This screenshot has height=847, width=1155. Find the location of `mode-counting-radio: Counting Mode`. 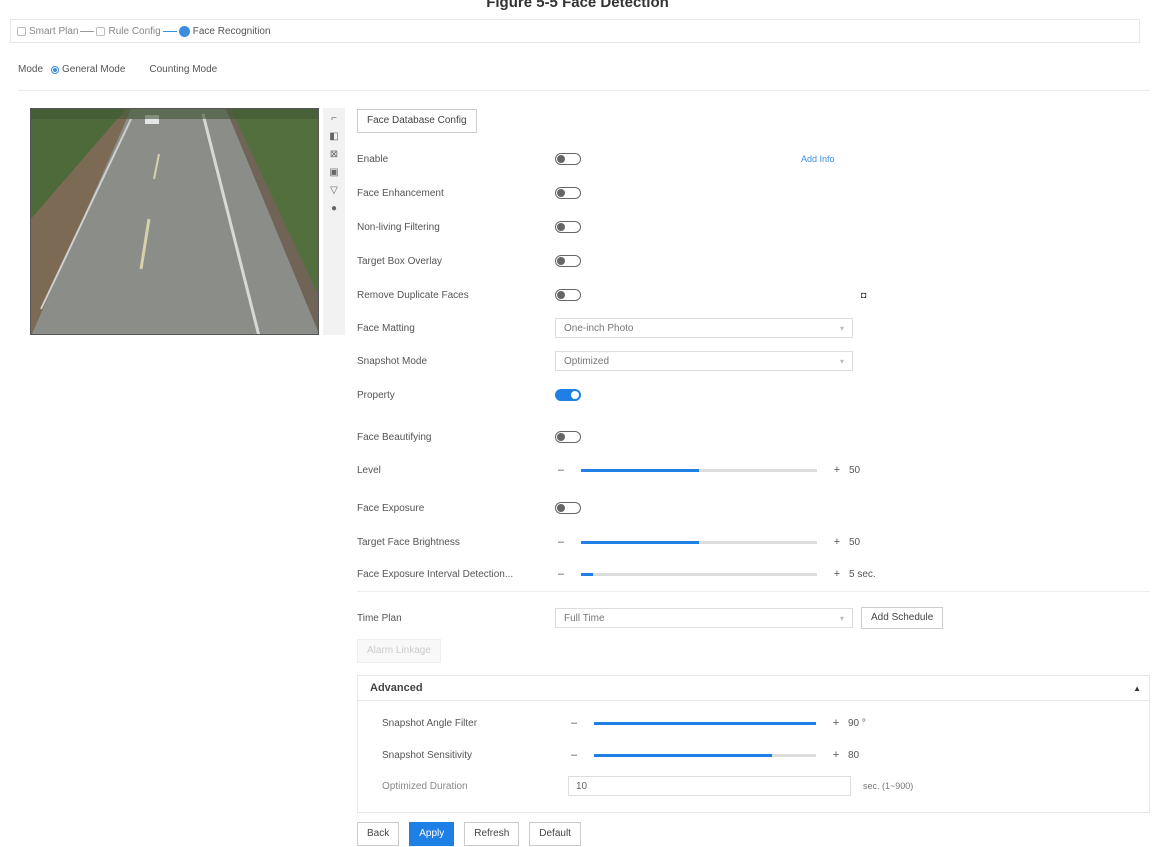

mode-counting-radio: Counting Mode is located at coordinates (183, 69).